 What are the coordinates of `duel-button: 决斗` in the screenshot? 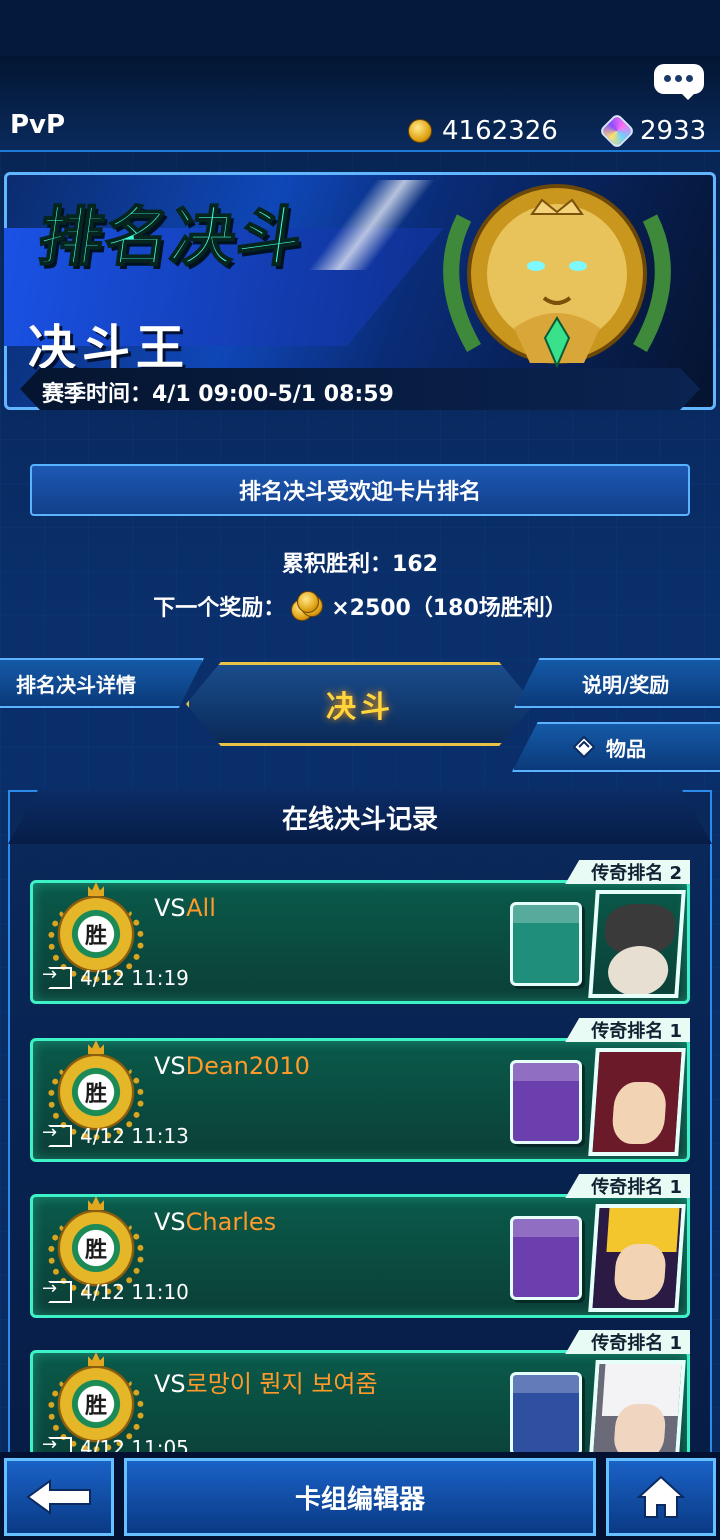 It's located at (360, 704).